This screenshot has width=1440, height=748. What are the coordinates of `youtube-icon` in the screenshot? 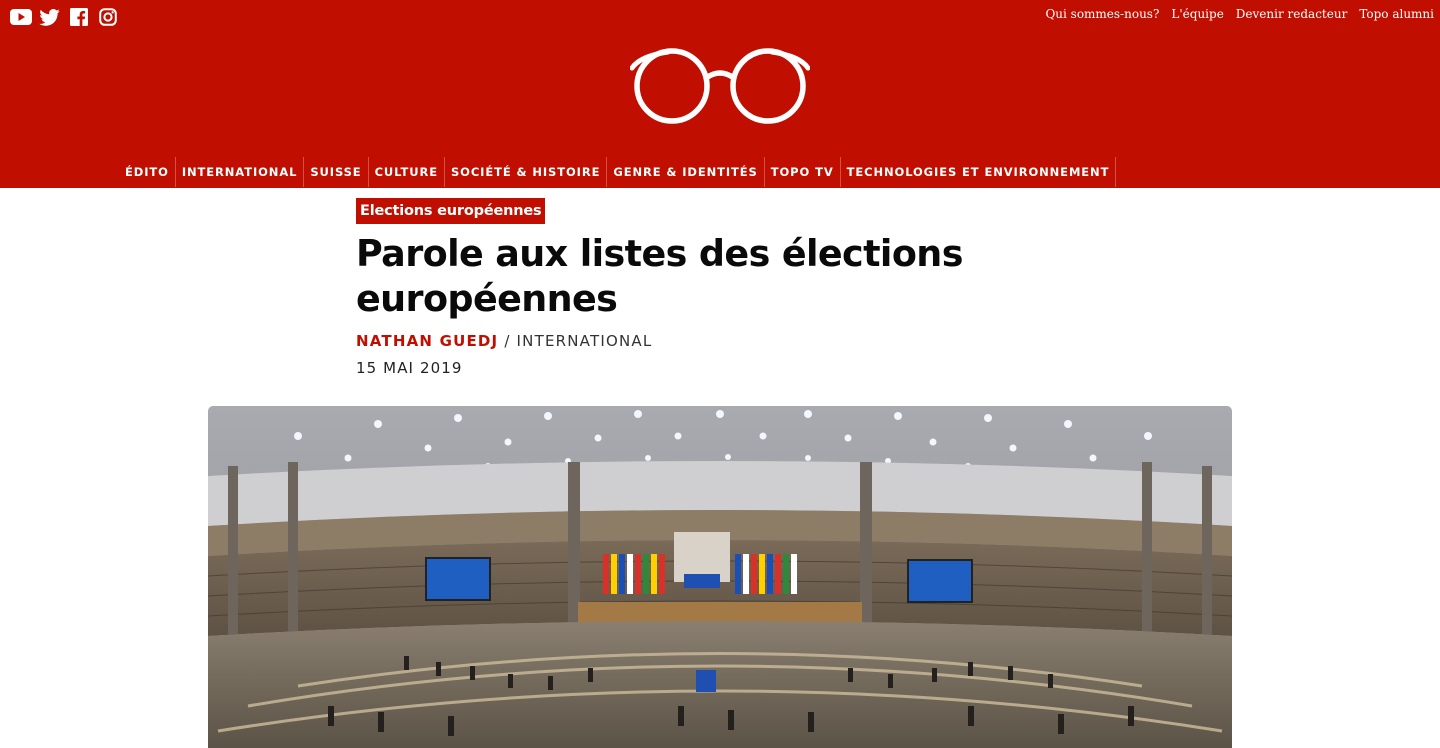 It's located at (20, 17).